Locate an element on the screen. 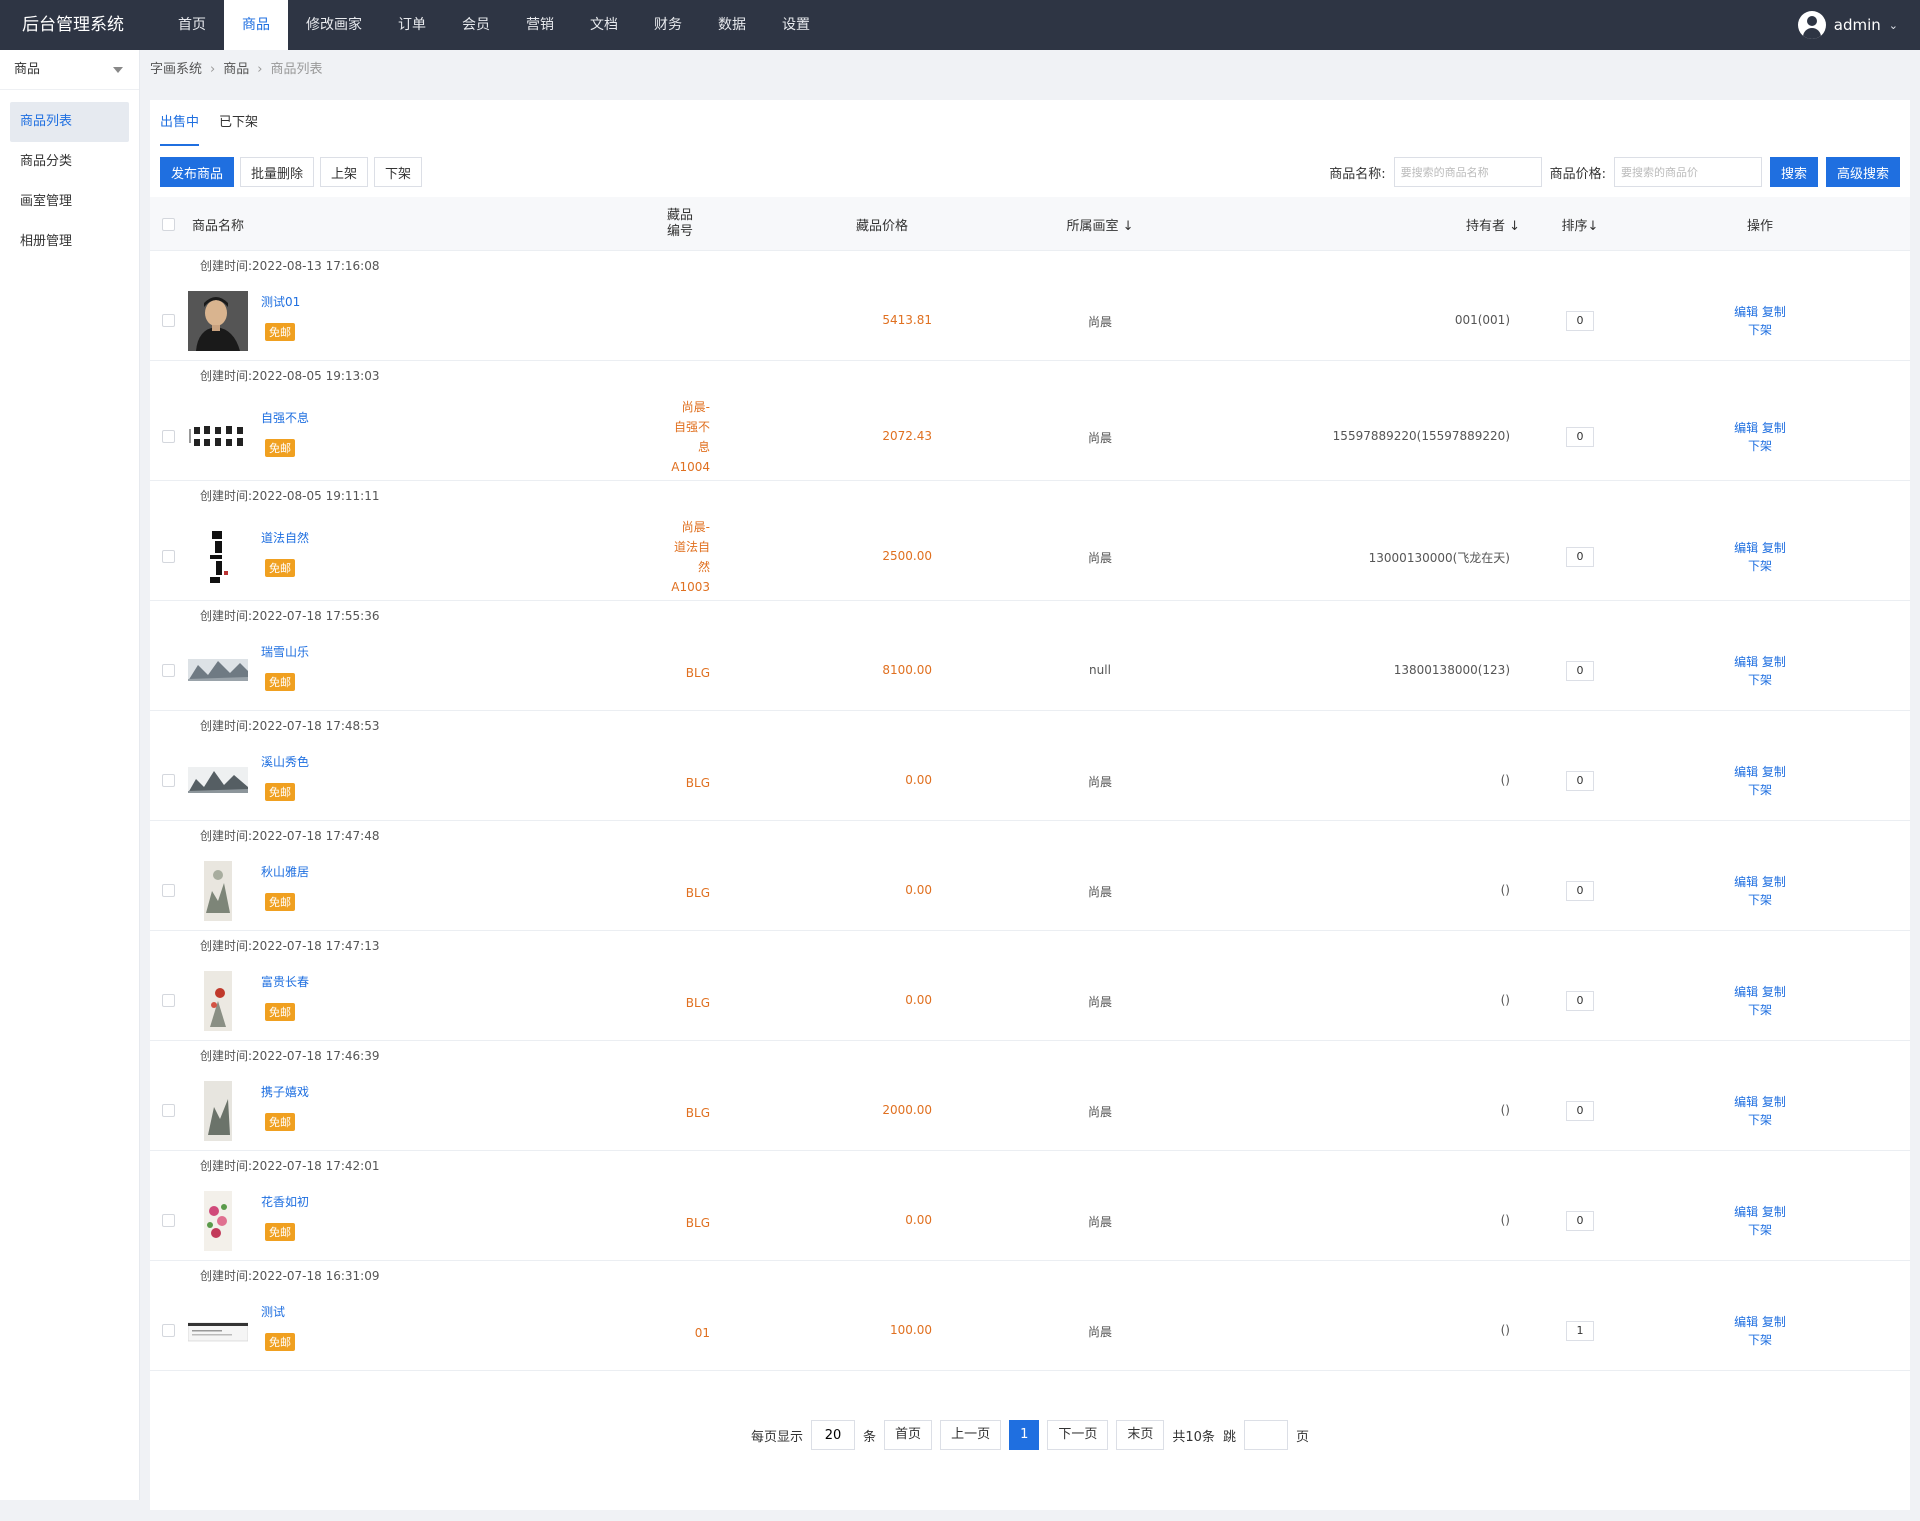  product-name-link: 秋山雅居 is located at coordinates (285, 871).